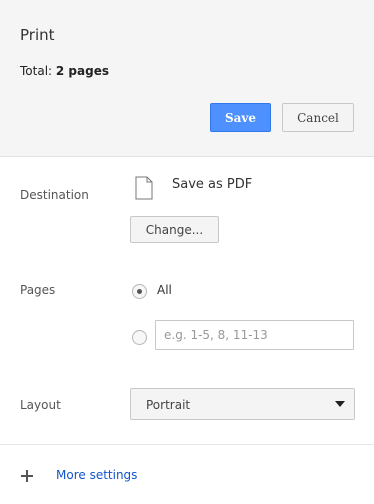 The image size is (374, 504). What do you see at coordinates (340, 404) in the screenshot?
I see `chevron-down-icon` at bounding box center [340, 404].